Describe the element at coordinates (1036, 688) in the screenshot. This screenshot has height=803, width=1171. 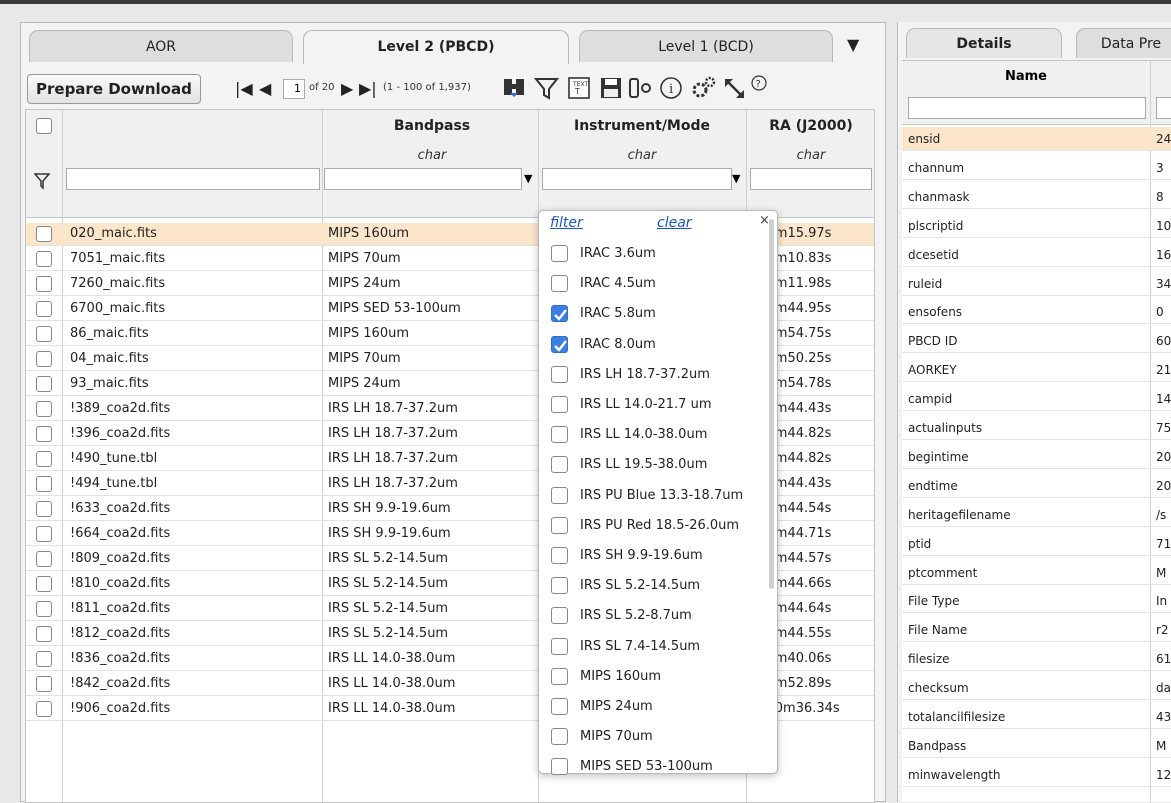
I see `detail-row: checksum da` at that location.